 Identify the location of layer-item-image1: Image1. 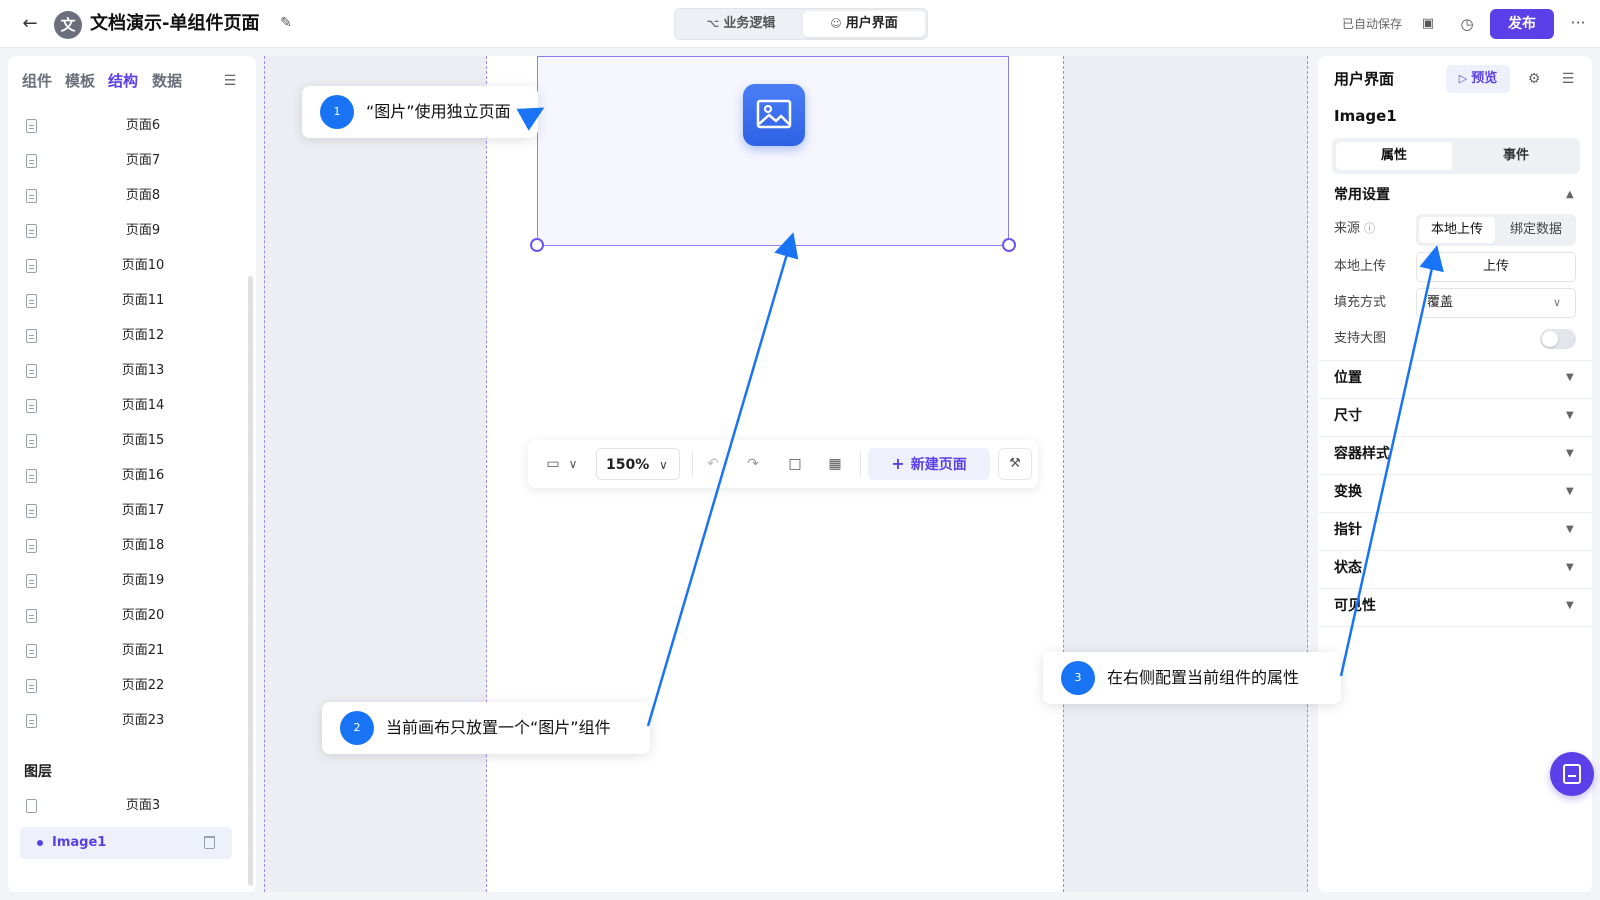
(126, 843).